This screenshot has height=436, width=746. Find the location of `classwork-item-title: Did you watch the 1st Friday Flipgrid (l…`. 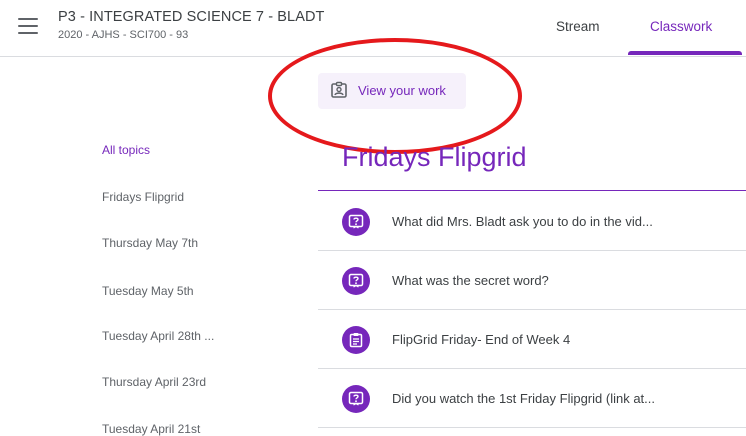

classwork-item-title: Did you watch the 1st Friday Flipgrid (l… is located at coordinates (523, 398).